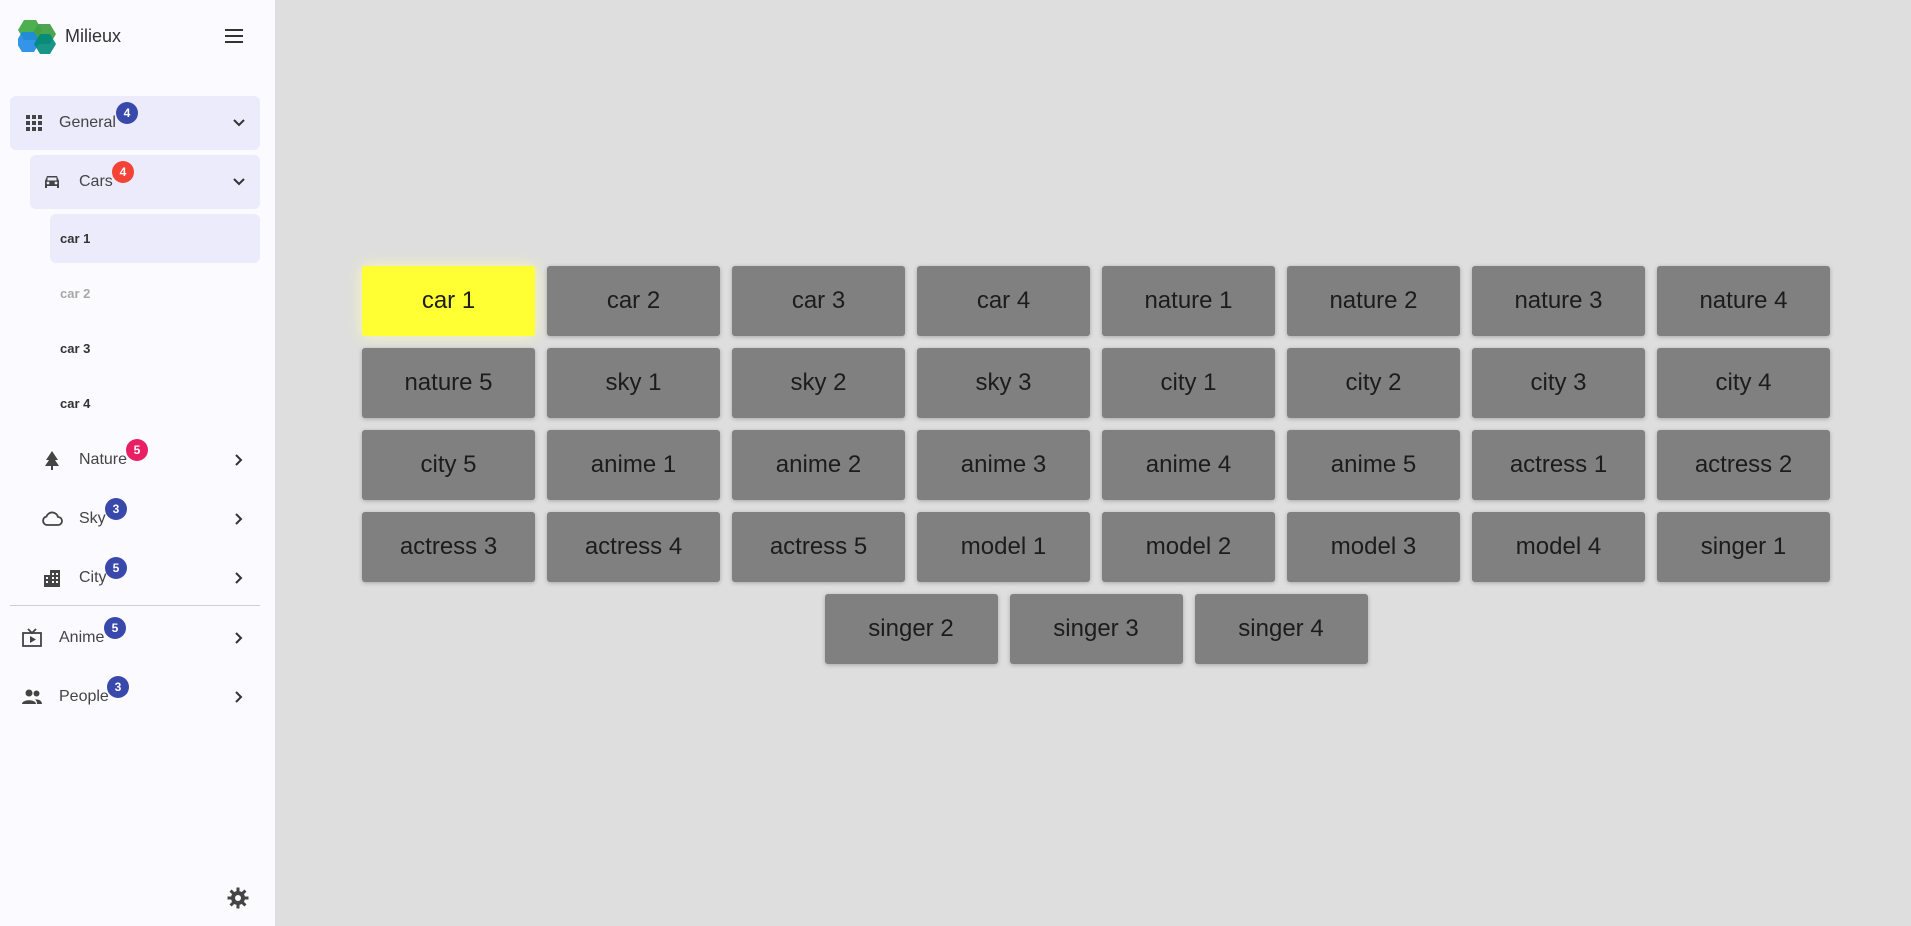 Image resolution: width=1911 pixels, height=926 pixels. What do you see at coordinates (448, 465) in the screenshot?
I see `image-tile-city-5: city 5` at bounding box center [448, 465].